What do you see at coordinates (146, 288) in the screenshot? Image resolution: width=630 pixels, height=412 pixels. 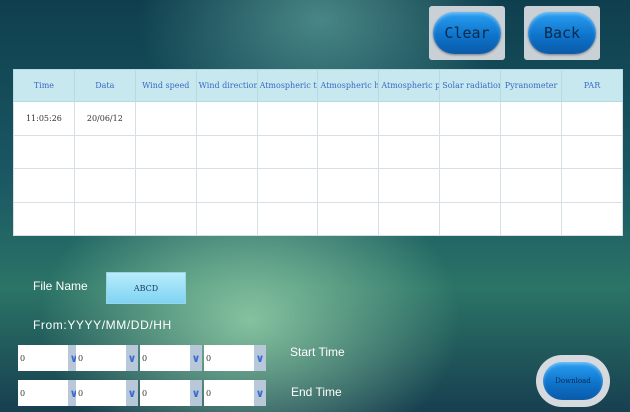 I see `file-name-field: ABCD` at bounding box center [146, 288].